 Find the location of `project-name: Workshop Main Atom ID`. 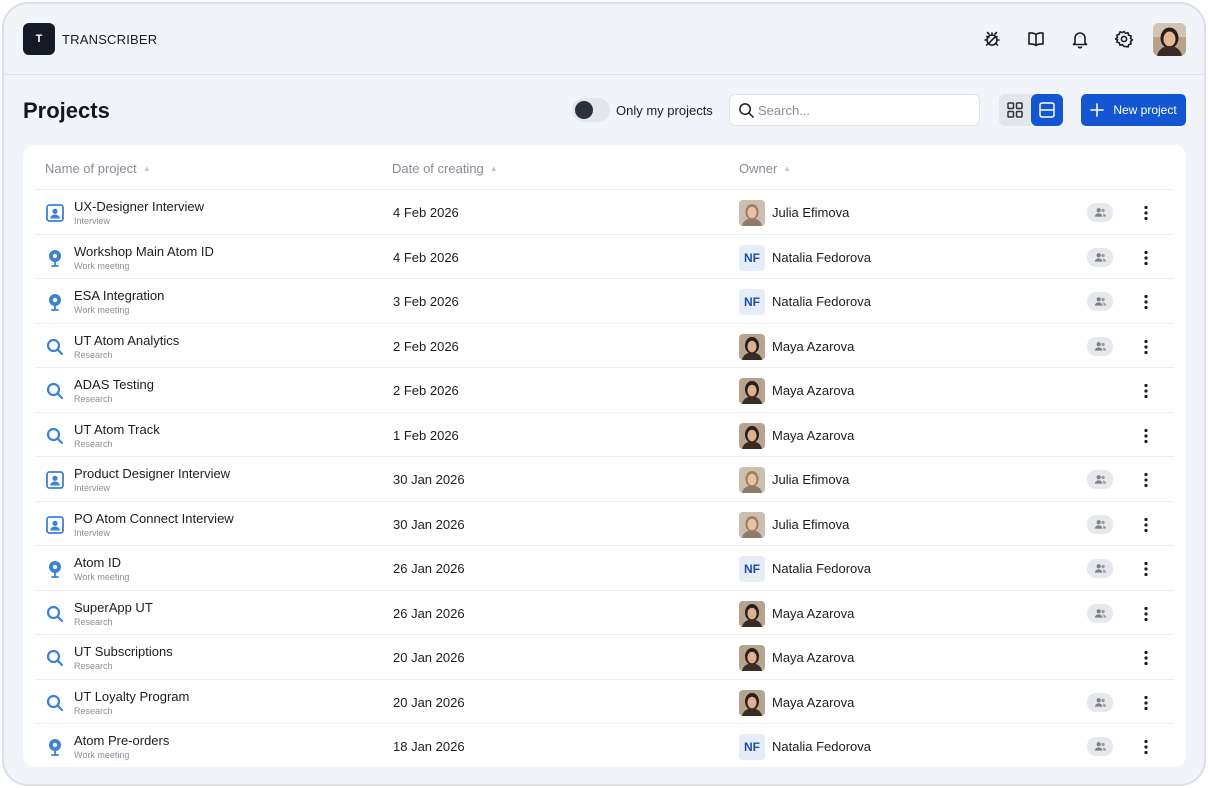

project-name: Workshop Main Atom ID is located at coordinates (144, 251).